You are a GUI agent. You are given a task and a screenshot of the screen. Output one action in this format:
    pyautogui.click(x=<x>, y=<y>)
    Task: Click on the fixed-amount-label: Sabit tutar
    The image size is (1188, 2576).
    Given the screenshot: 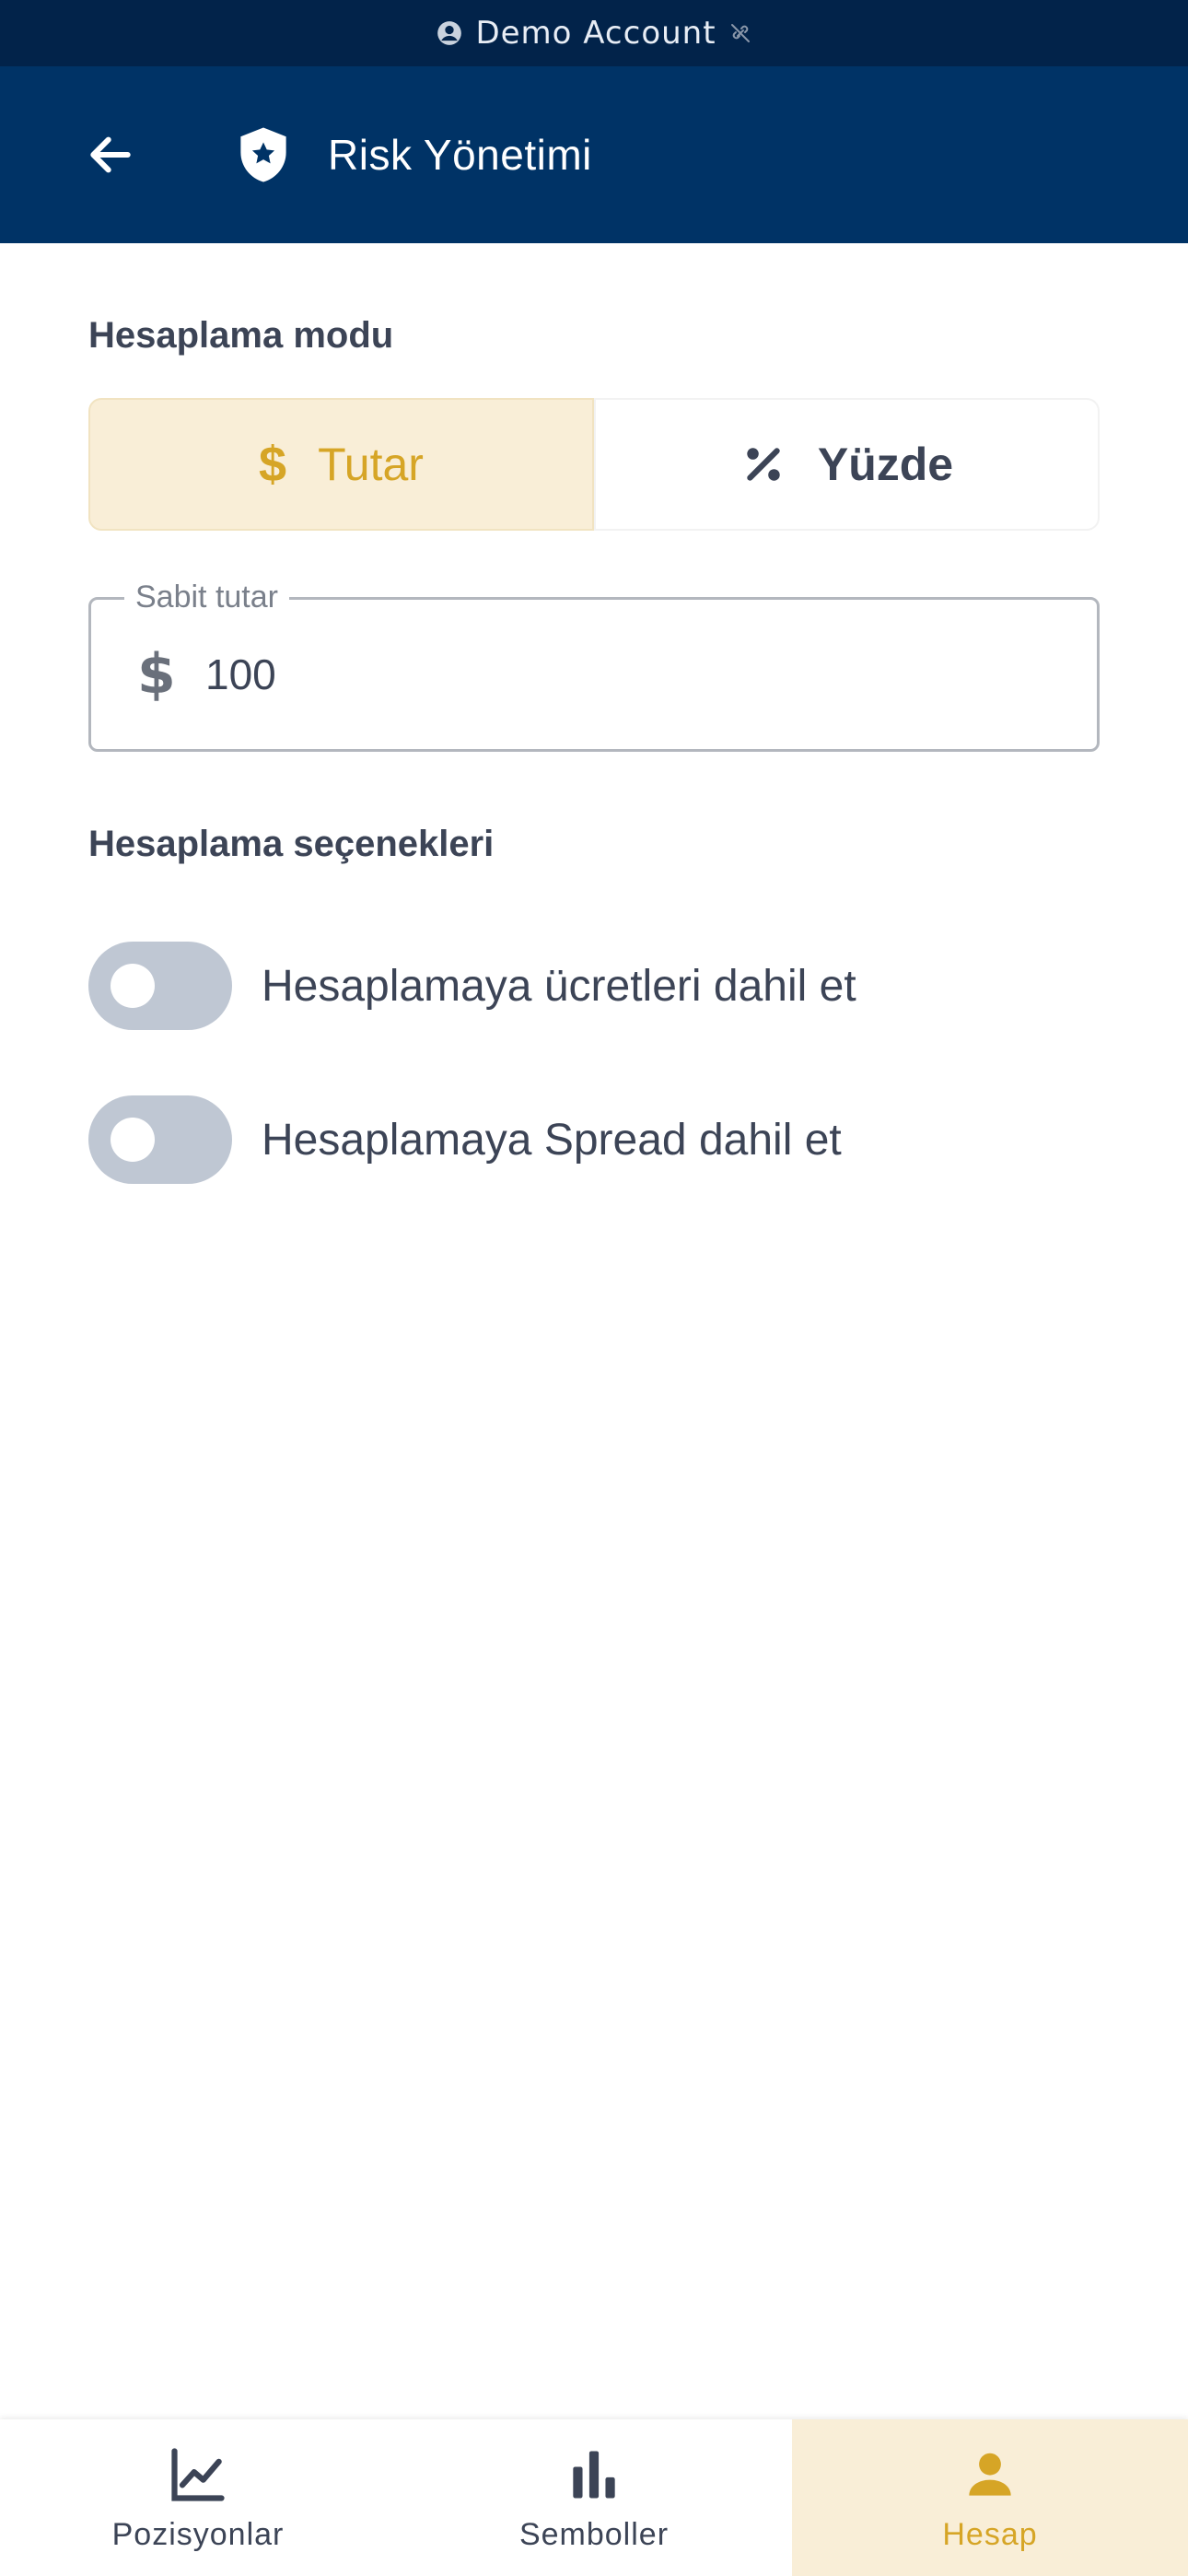 What is the action you would take?
    pyautogui.click(x=206, y=597)
    